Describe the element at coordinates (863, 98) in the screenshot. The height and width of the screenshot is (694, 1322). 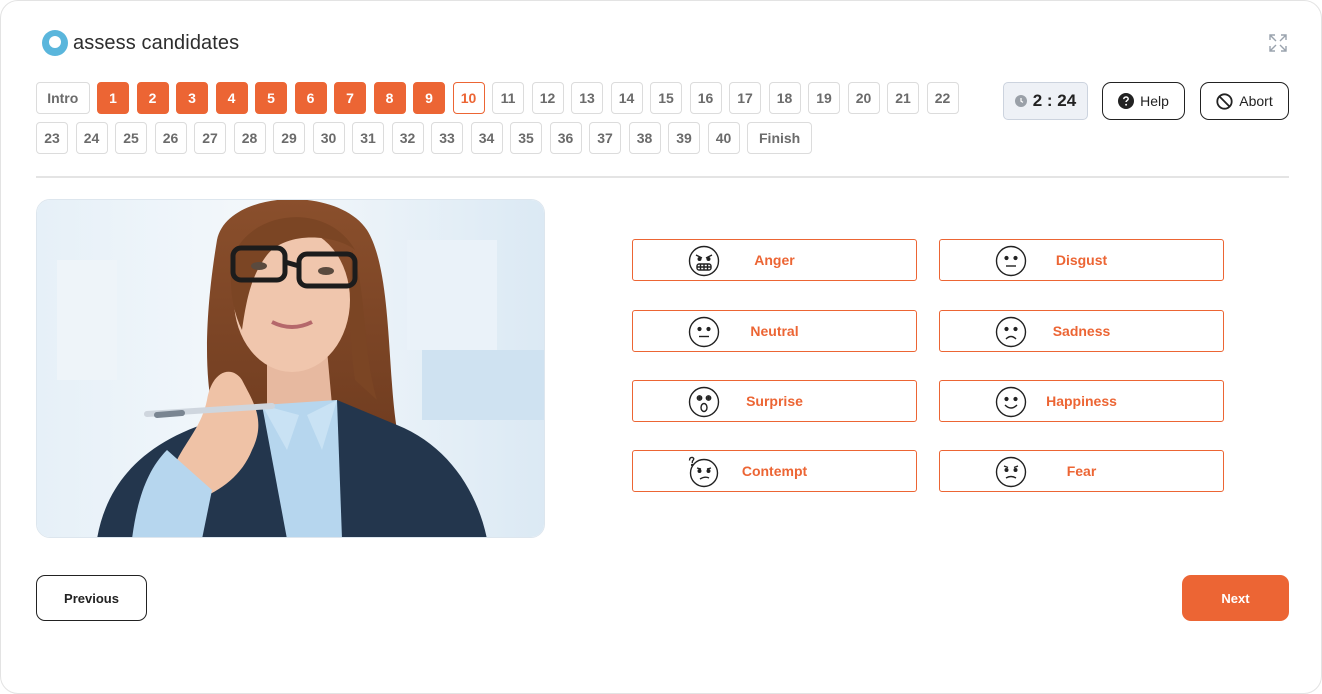
I see `question-button-20: 20` at that location.